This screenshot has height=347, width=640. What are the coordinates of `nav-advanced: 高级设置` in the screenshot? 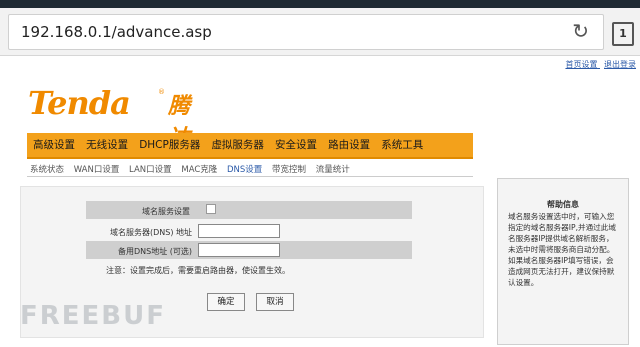 It's located at (51, 145).